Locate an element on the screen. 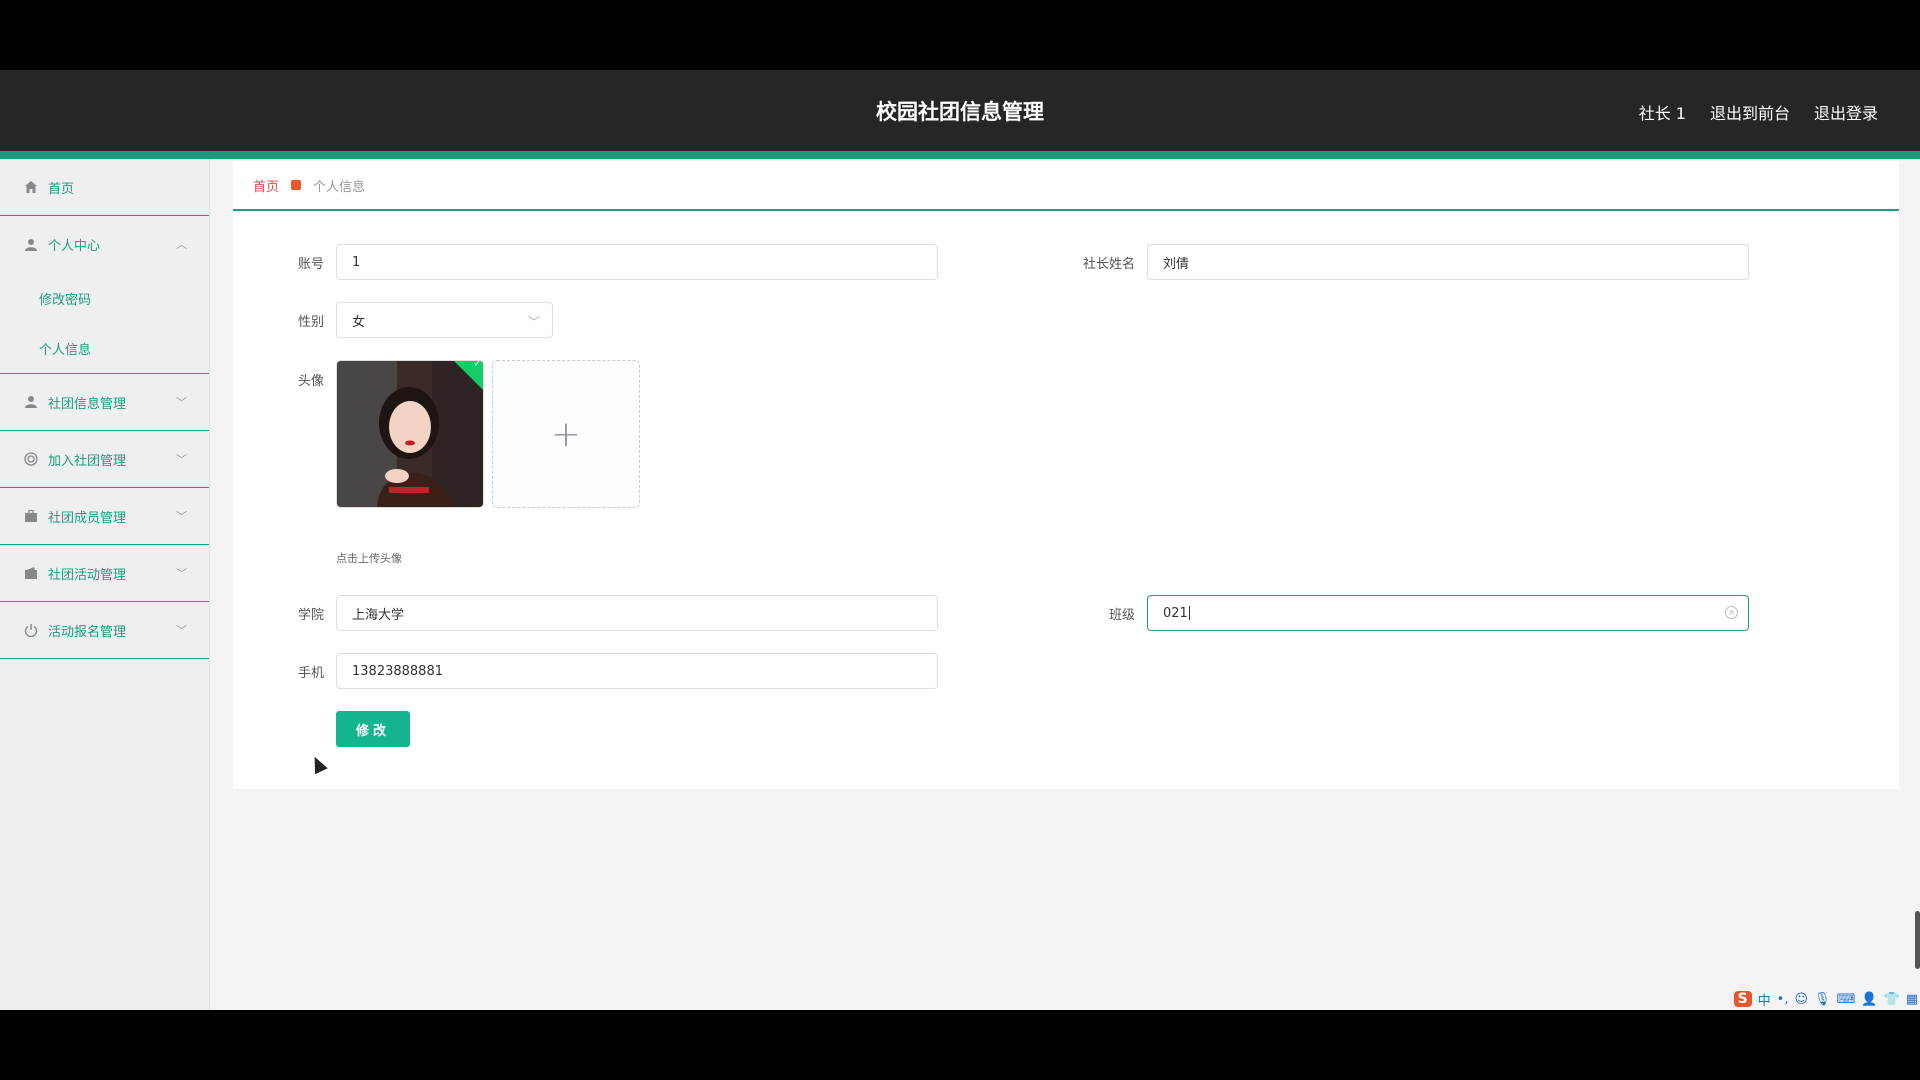 This screenshot has width=1920, height=1080. sidebar-item-club-activities: 社团活动管理 ﹀ is located at coordinates (104, 573).